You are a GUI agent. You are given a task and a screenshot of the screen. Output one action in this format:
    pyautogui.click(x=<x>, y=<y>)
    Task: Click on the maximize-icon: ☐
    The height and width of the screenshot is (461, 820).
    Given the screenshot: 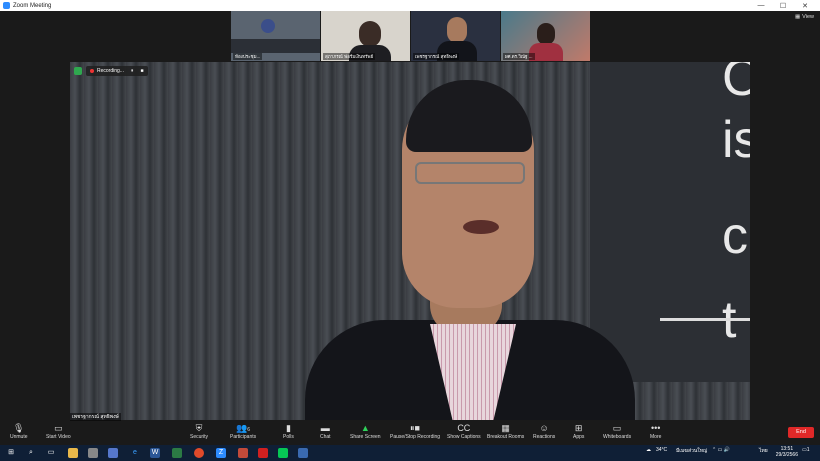 What is the action you would take?
    pyautogui.click(x=783, y=6)
    